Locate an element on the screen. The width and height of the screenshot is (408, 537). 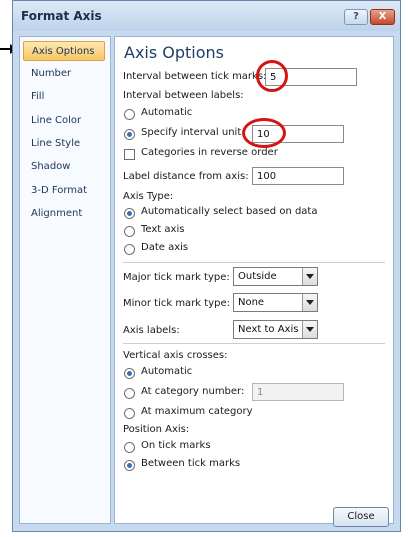
axis-type-date-radio is located at coordinates (129, 249).